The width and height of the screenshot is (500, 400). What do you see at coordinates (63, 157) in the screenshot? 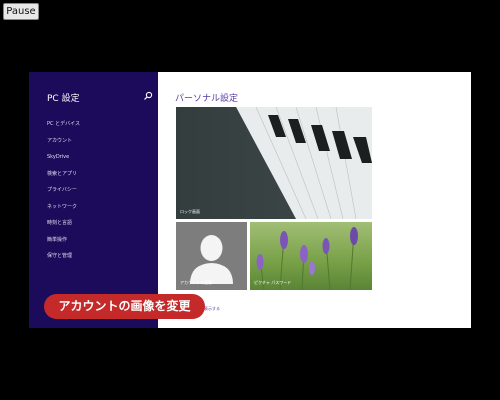
I see `sidebar-item-skydrive: SkyDrive` at bounding box center [63, 157].